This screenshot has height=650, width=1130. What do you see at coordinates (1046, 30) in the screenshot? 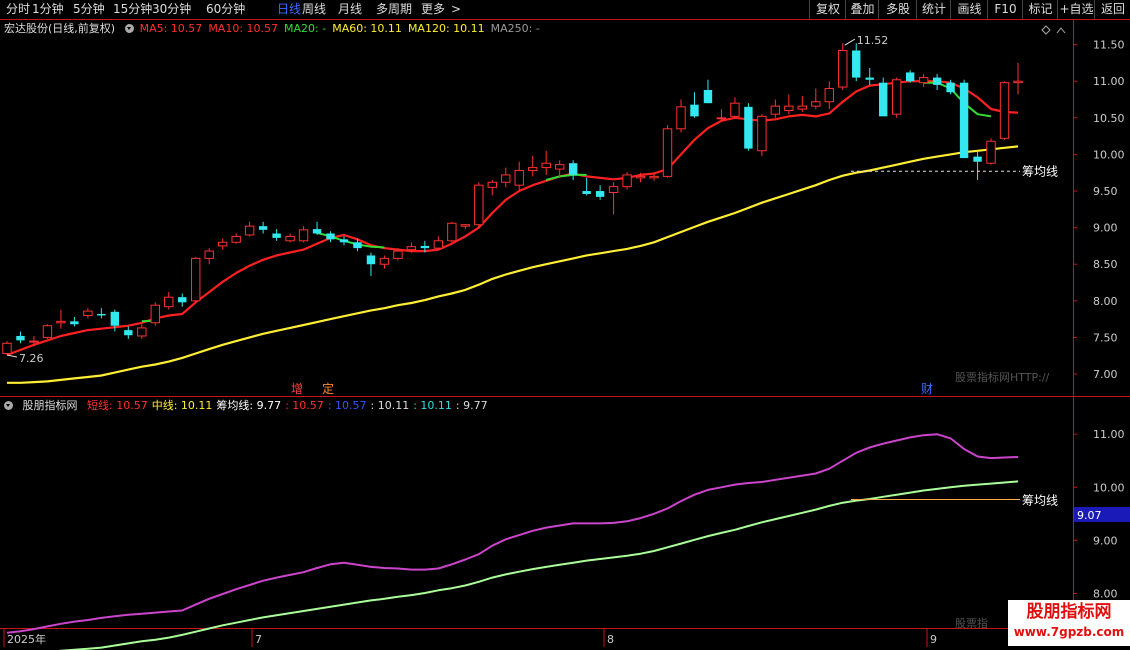
I see `diamond-icon` at bounding box center [1046, 30].